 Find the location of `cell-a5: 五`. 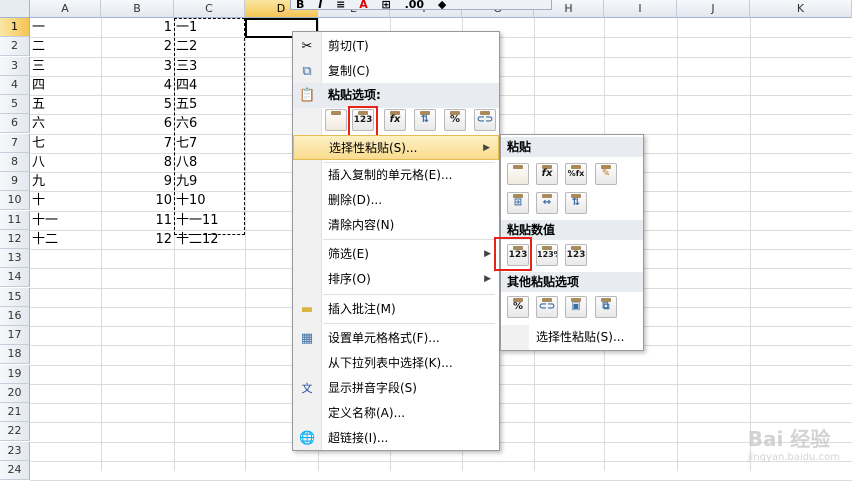

cell-a5: 五 is located at coordinates (65, 104).